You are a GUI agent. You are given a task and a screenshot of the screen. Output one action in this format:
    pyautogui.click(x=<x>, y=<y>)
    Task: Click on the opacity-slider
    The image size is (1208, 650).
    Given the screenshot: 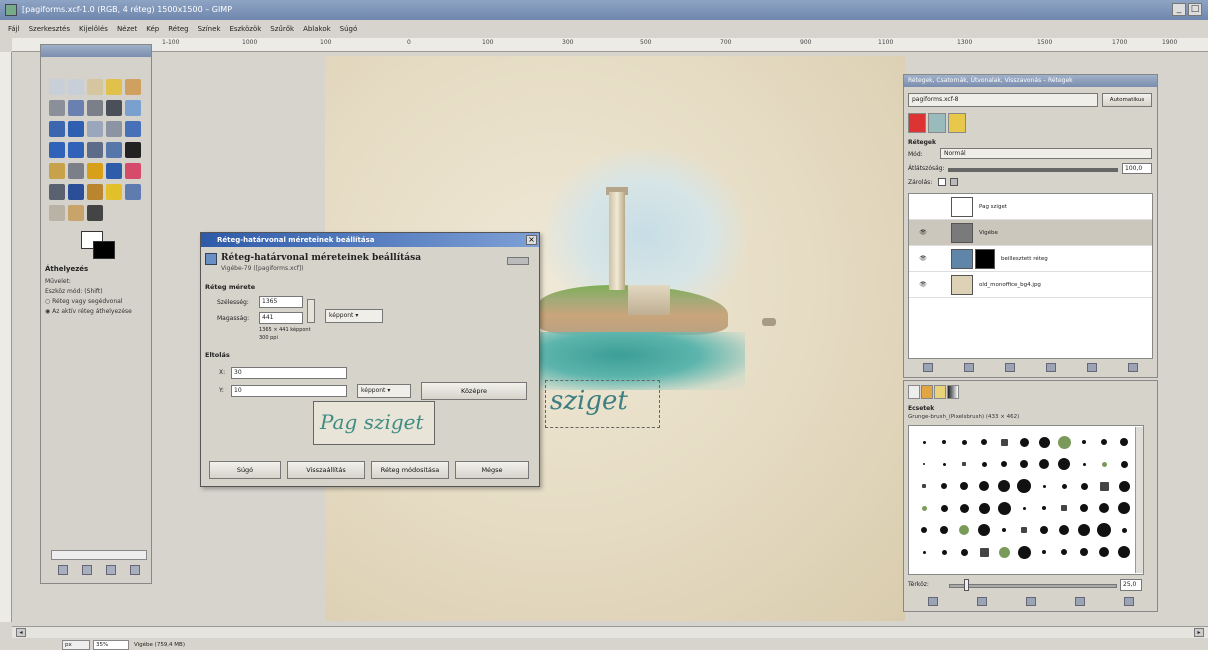 What is the action you would take?
    pyautogui.click(x=1033, y=170)
    